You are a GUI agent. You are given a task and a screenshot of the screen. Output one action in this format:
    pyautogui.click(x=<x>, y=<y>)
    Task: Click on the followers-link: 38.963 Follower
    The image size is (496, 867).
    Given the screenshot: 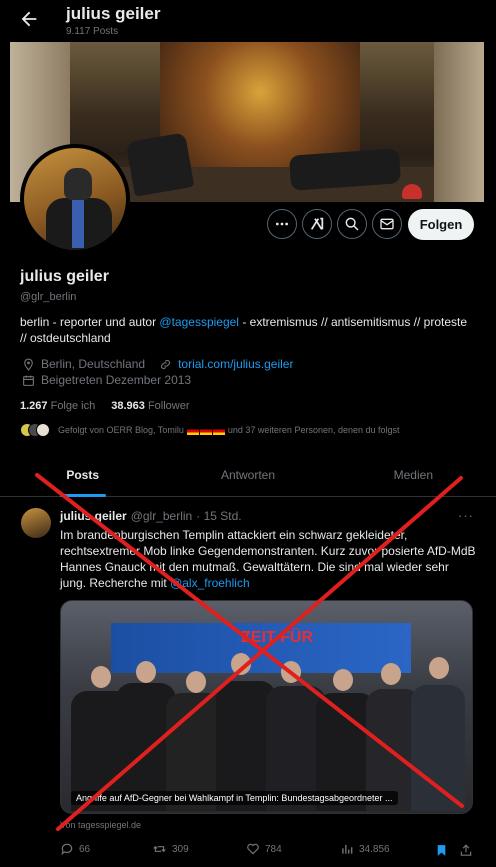 What is the action you would take?
    pyautogui.click(x=150, y=406)
    